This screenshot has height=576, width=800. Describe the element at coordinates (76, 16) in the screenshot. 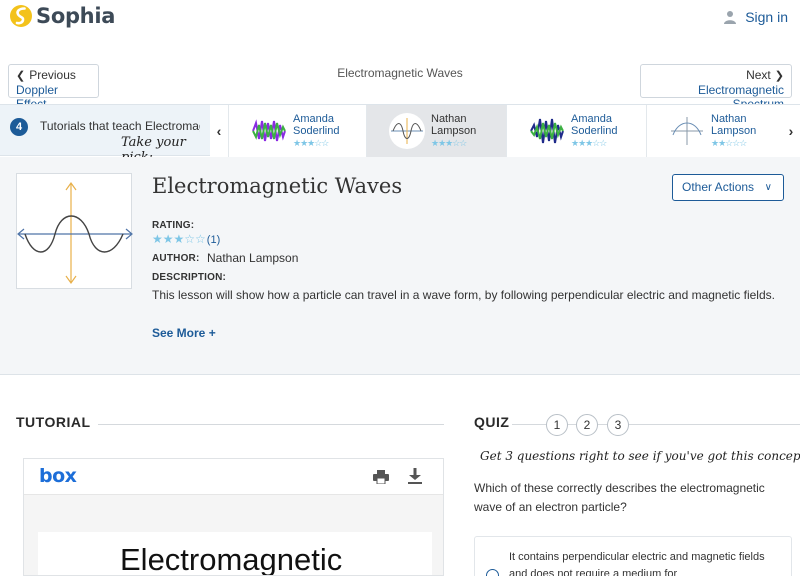

I see `logo-text: Sophia` at that location.